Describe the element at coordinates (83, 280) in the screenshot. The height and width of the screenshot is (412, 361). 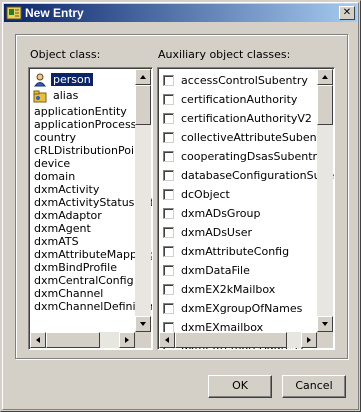
I see `object-class-item: dxmCentralConfig` at that location.